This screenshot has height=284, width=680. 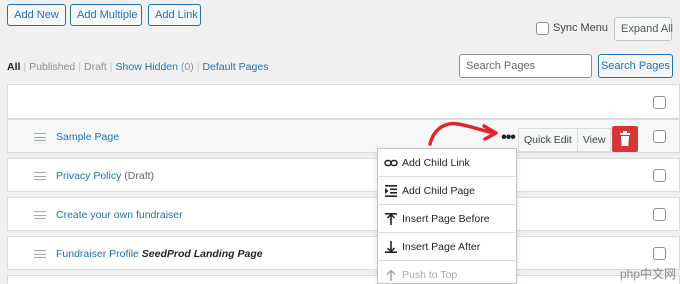 I want to click on page-title-link: Fundraiser Profile SeedProd Landing Page, so click(x=159, y=254).